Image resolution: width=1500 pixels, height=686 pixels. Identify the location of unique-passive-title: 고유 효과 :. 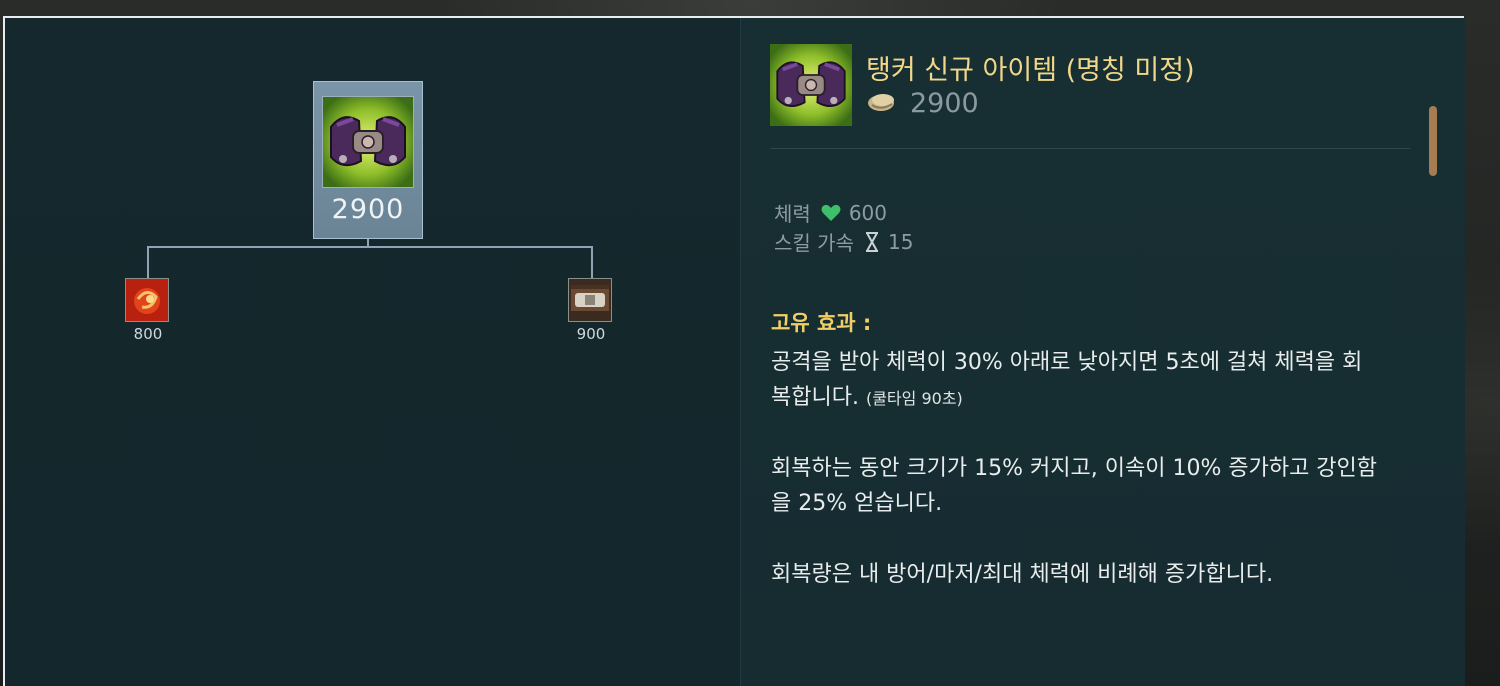
(821, 323).